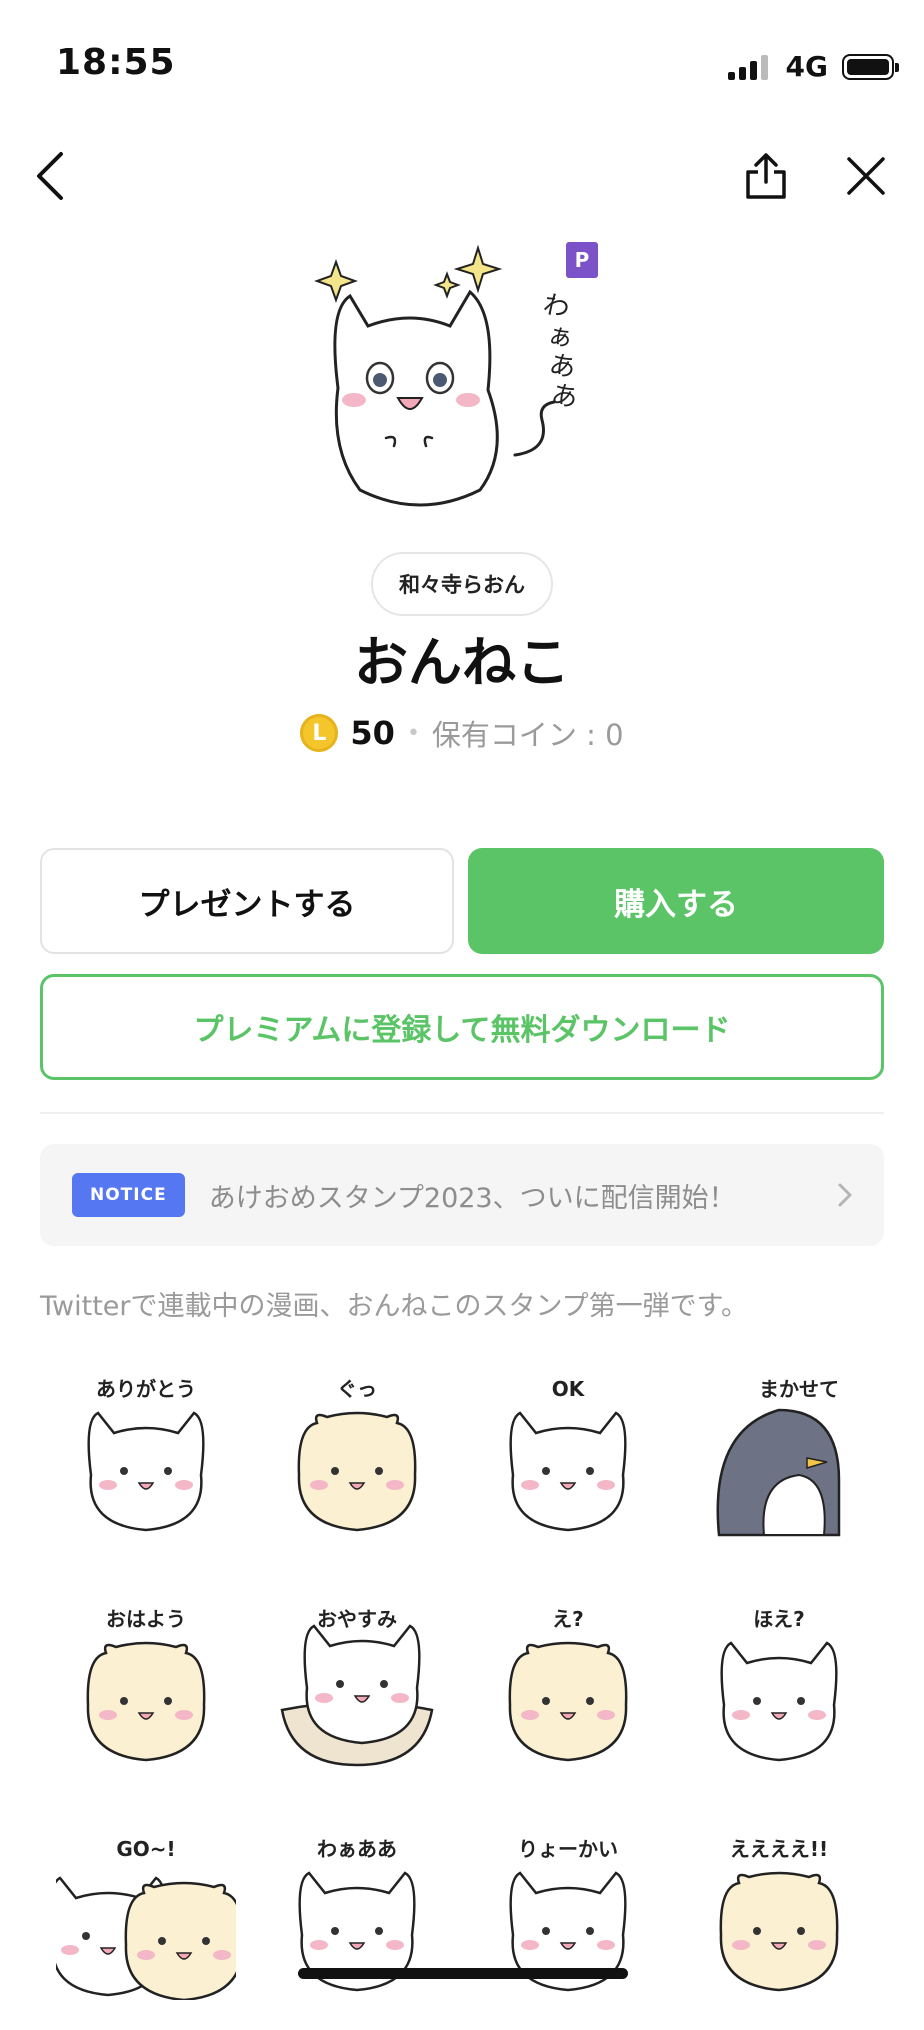  What do you see at coordinates (146, 1619) in the screenshot?
I see `sticker-label: おはよう` at bounding box center [146, 1619].